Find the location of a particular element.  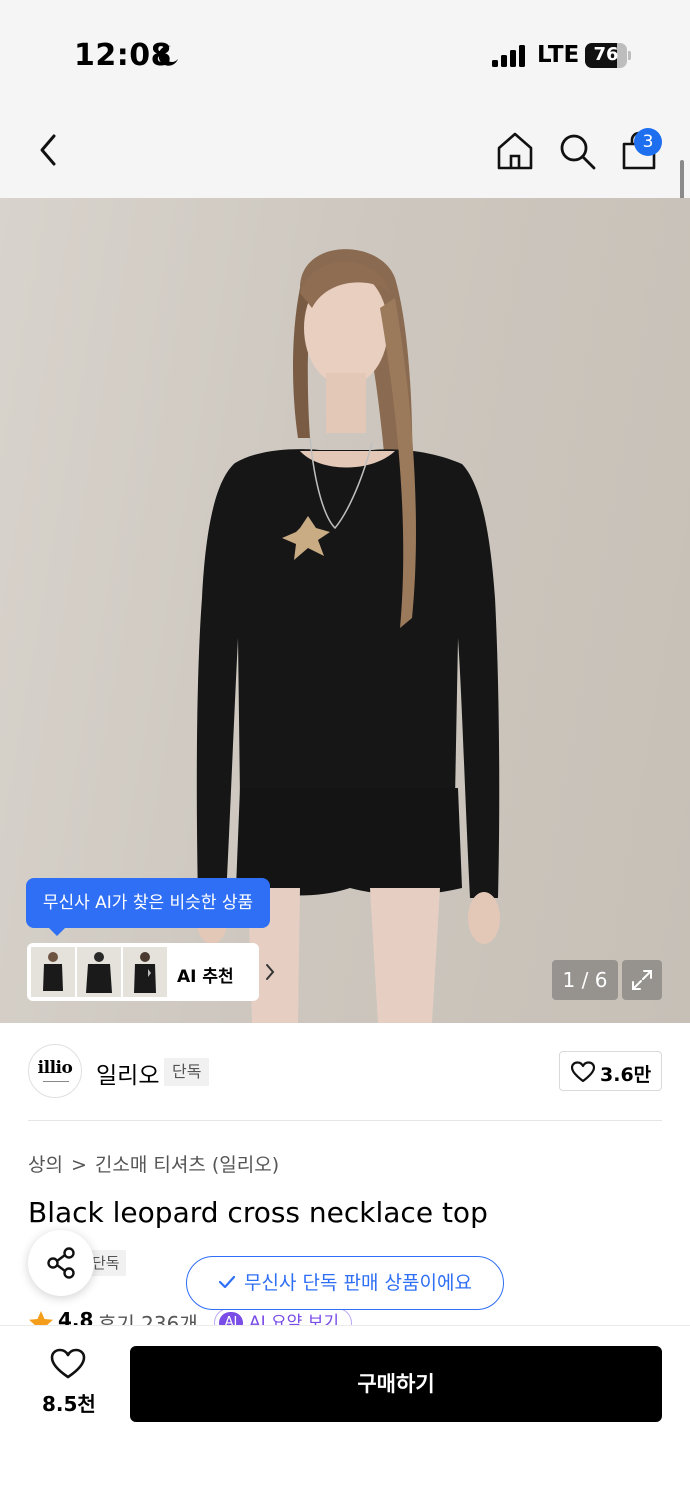

battery-icon: 76 is located at coordinates (608, 55).